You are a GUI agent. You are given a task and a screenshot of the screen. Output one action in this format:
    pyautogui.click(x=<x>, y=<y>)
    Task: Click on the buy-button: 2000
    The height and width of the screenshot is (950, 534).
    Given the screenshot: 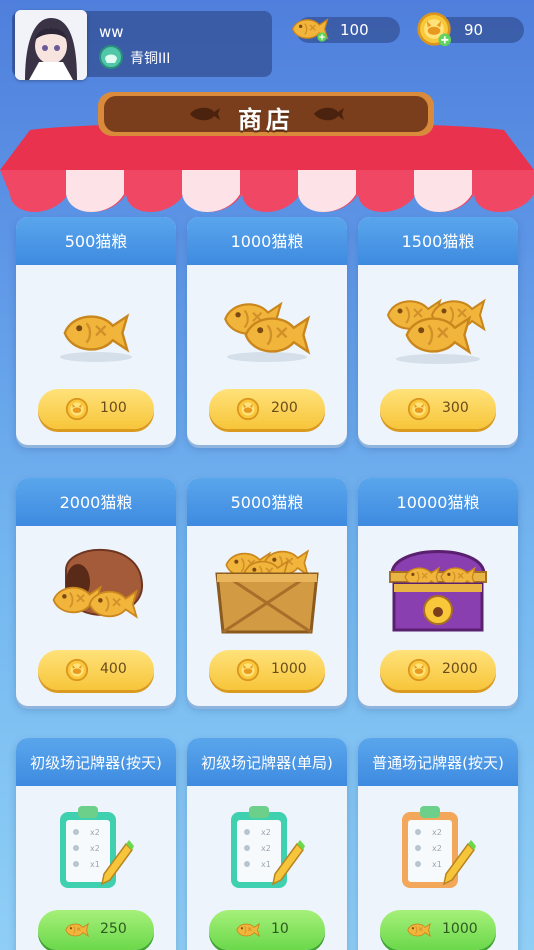 What is the action you would take?
    pyautogui.click(x=438, y=670)
    